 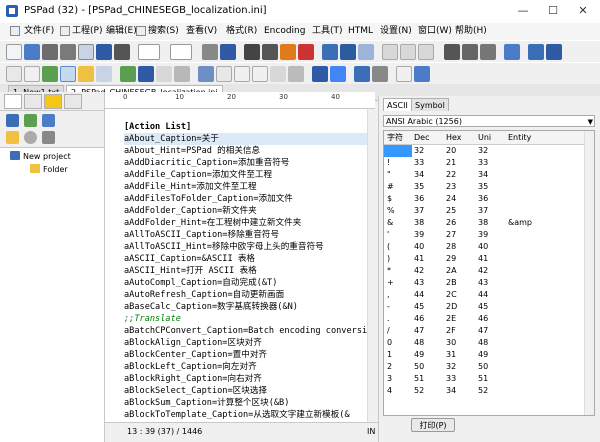 What do you see at coordinates (330, 52) in the screenshot?
I see `find-icon` at bounding box center [330, 52].